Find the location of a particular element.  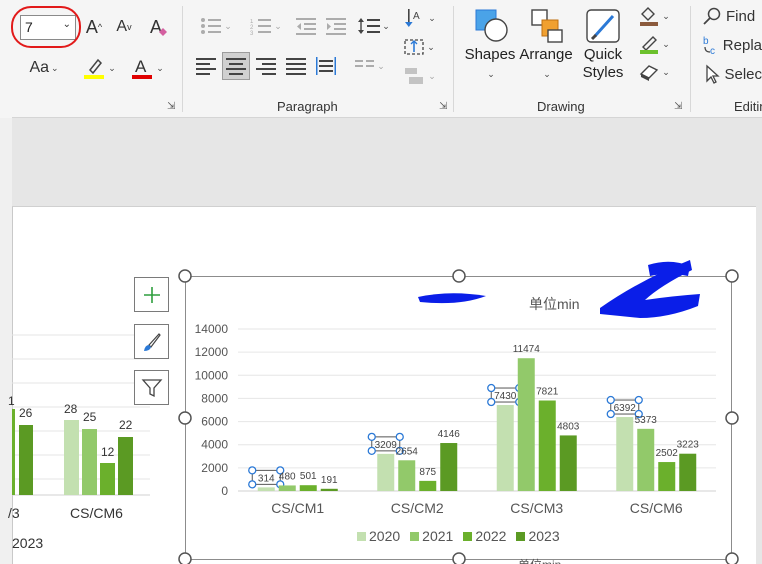

chart-bottom-caption: 单位min is located at coordinates (539, 560).